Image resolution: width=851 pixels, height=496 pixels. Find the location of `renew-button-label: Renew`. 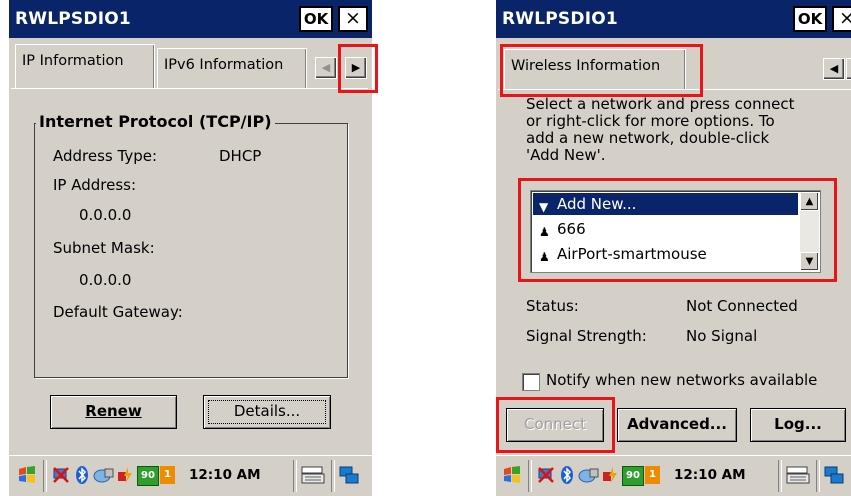

renew-button-label: Renew is located at coordinates (113, 411).